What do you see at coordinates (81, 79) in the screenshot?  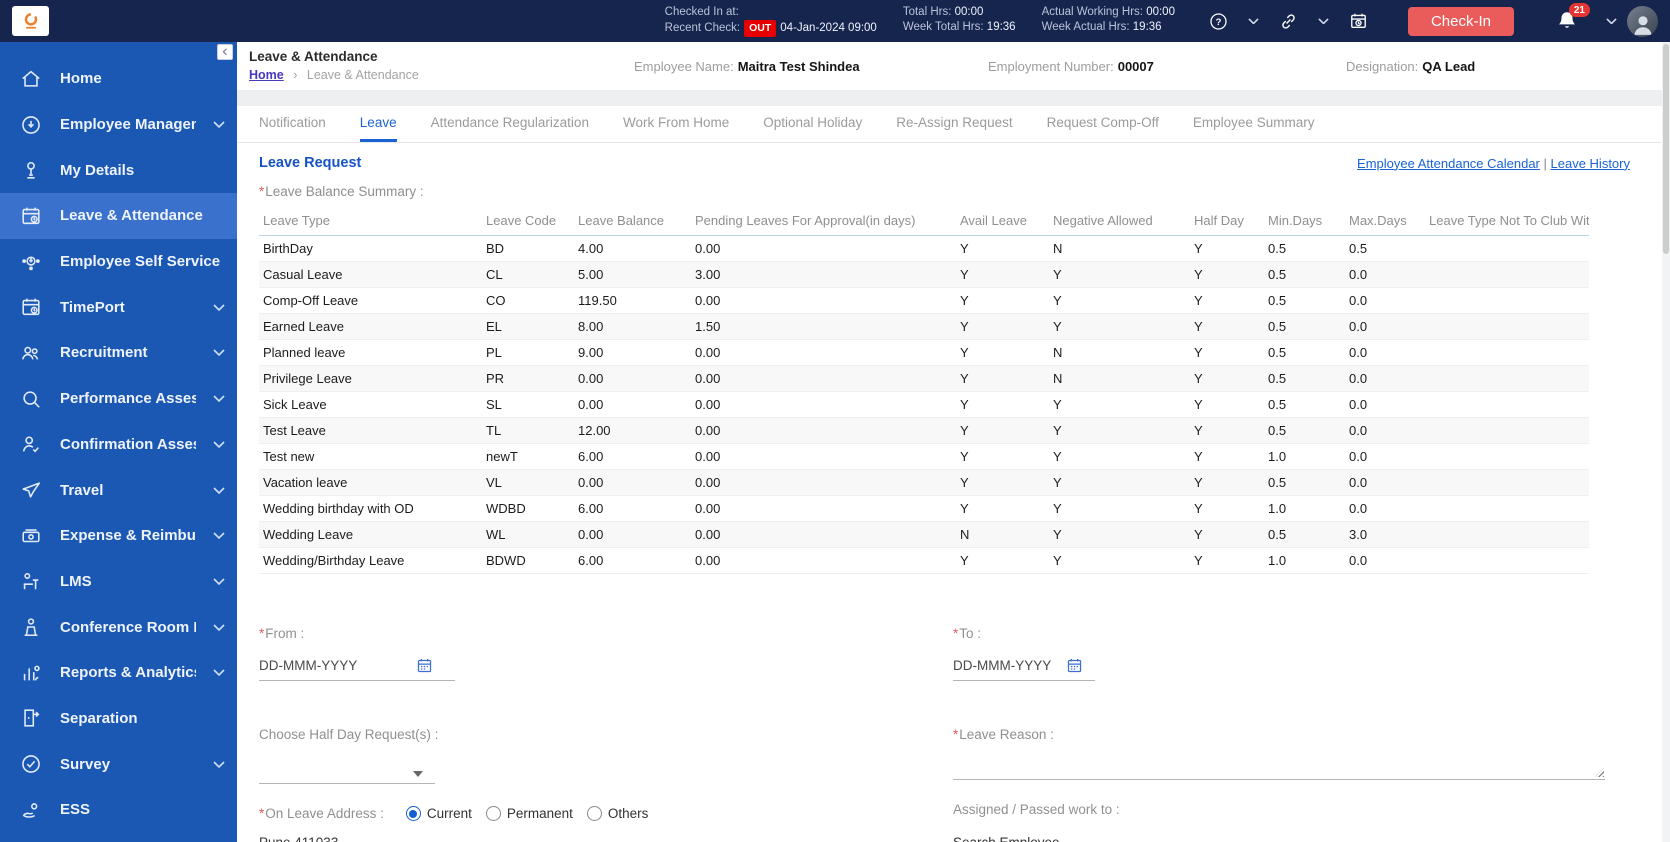 I see `sidebar-item-label: Home` at bounding box center [81, 79].